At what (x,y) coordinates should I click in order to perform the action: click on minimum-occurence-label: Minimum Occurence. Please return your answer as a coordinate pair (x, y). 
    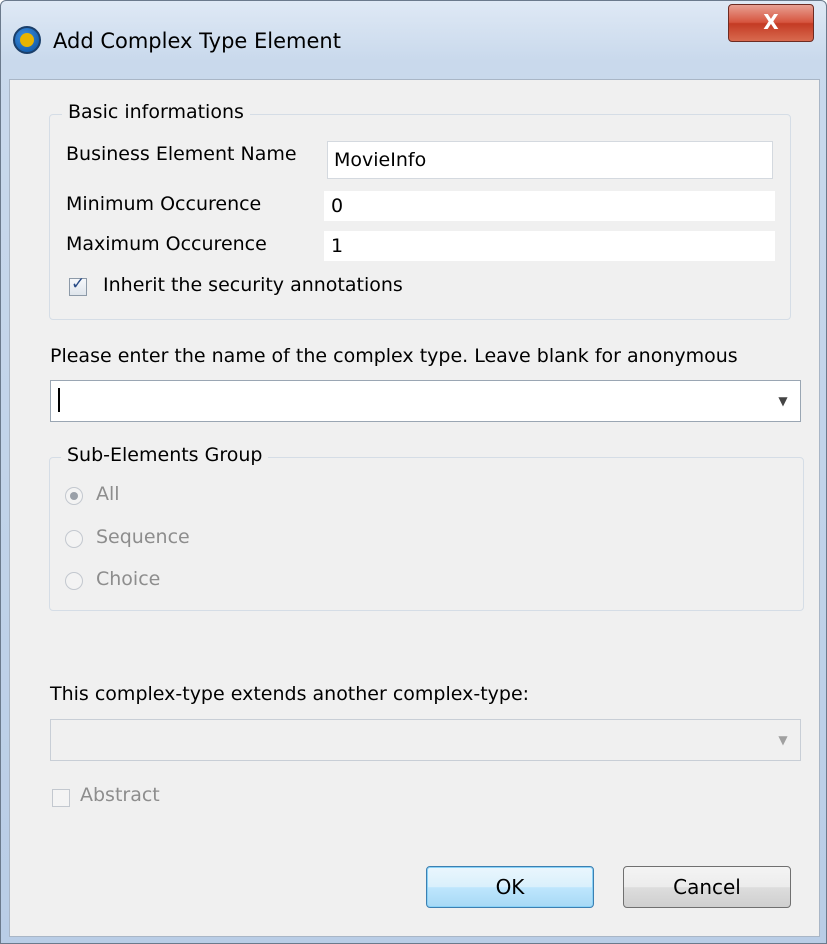
    Looking at the image, I should click on (164, 204).